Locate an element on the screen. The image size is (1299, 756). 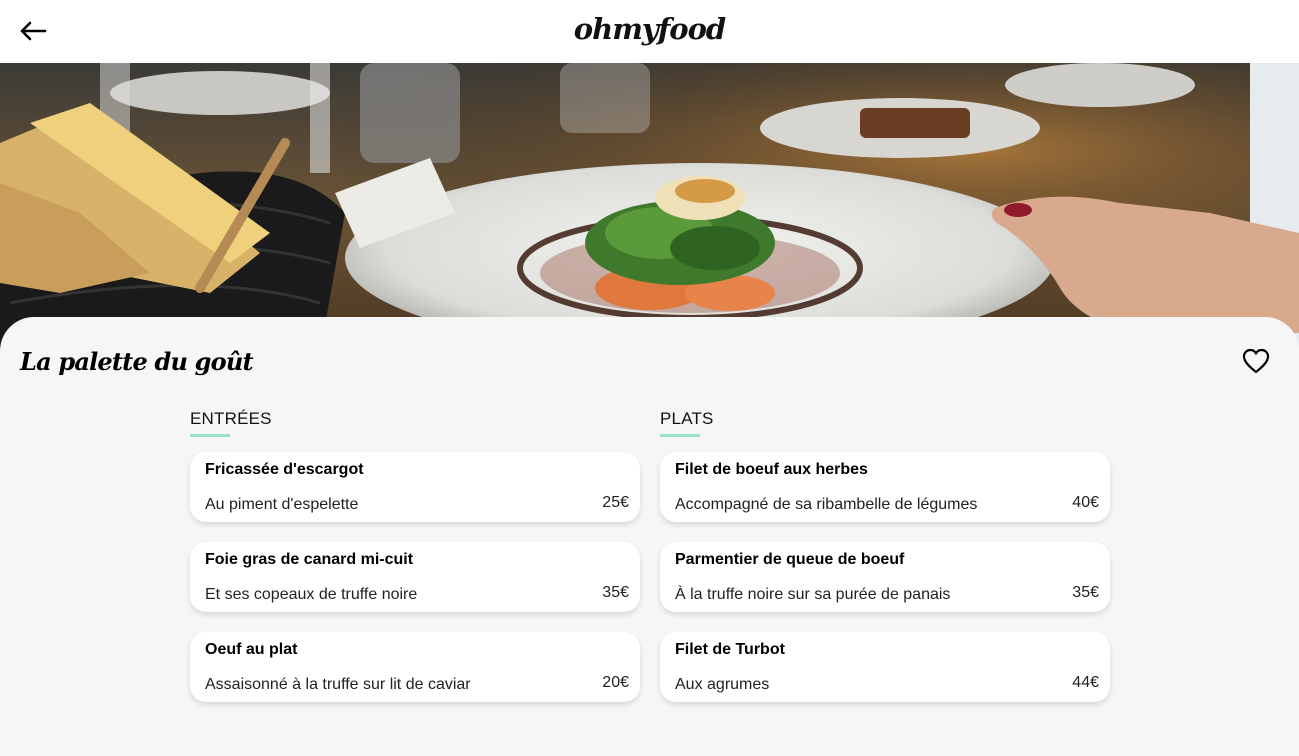
section-heading: PLATS is located at coordinates (687, 418).